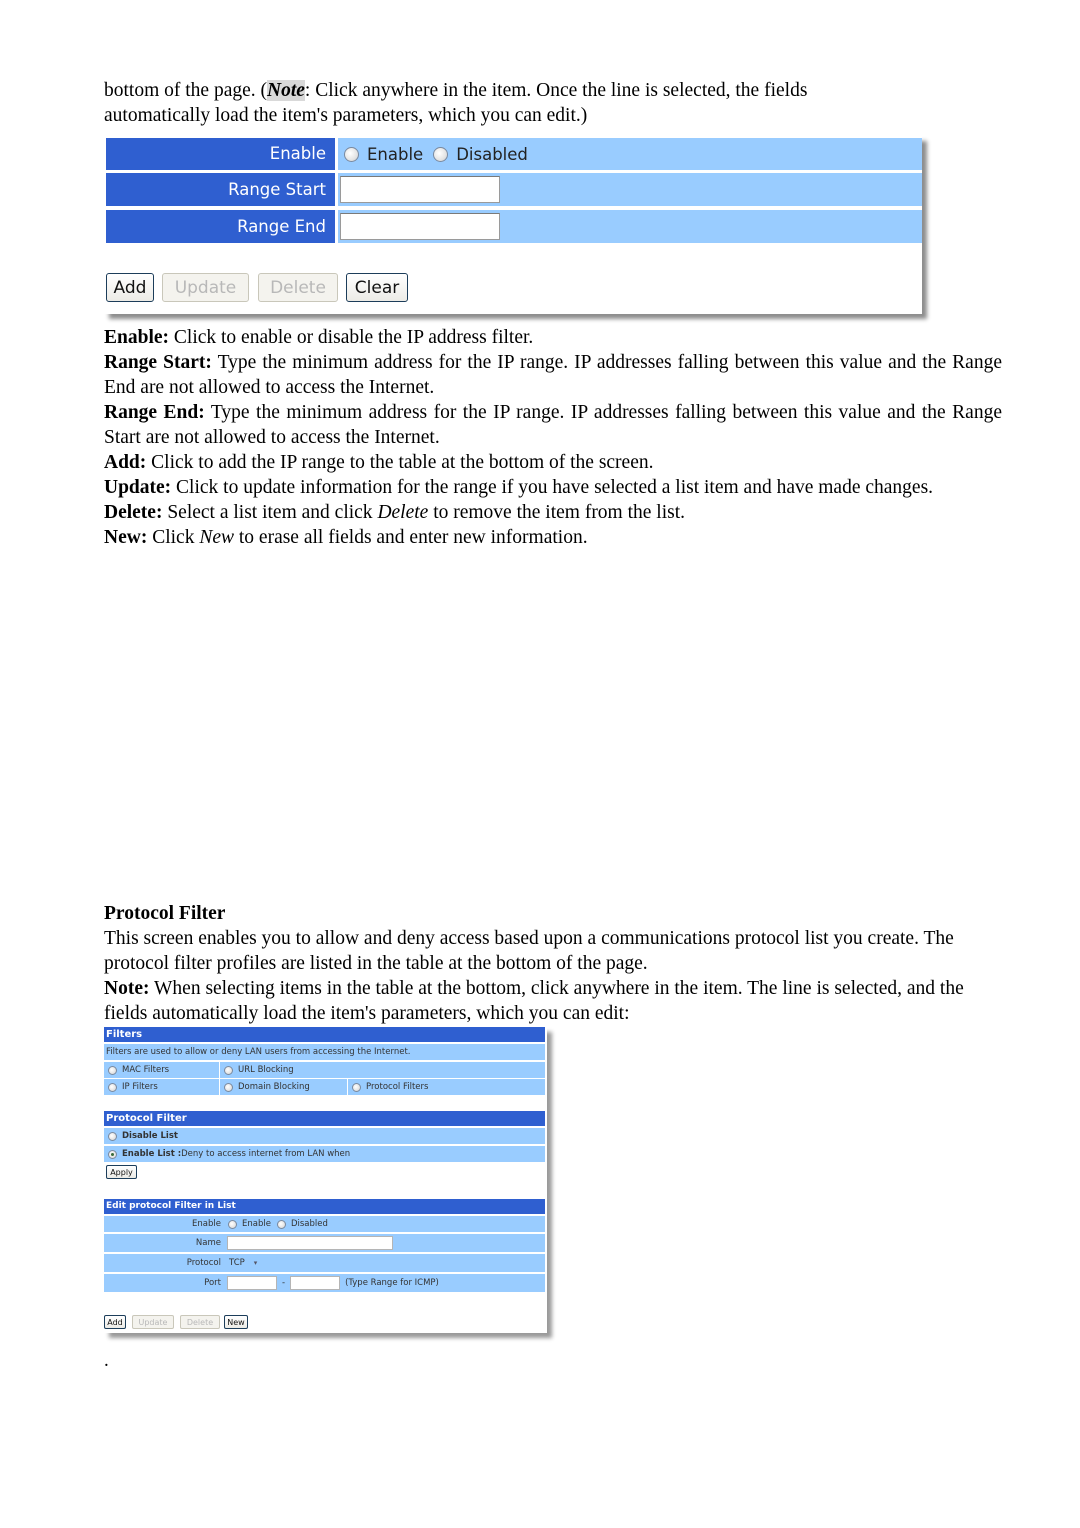 The width and height of the screenshot is (1080, 1528). I want to click on edit-protocol-header: Edit protocol Filter in List, so click(324, 1206).